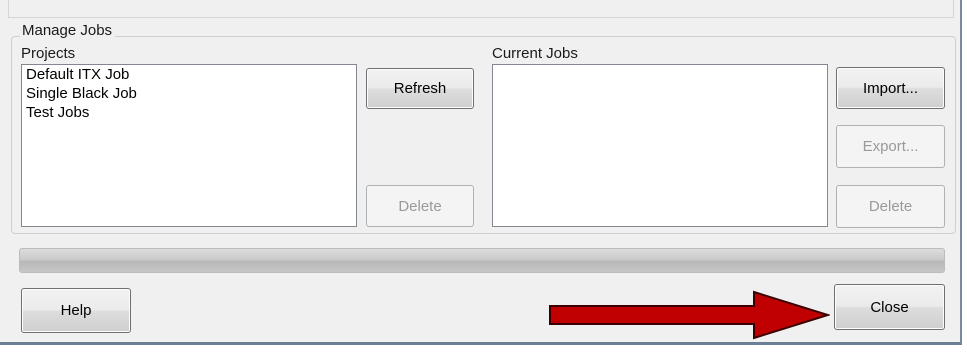 The height and width of the screenshot is (352, 967). I want to click on projects-label: Projects, so click(48, 53).